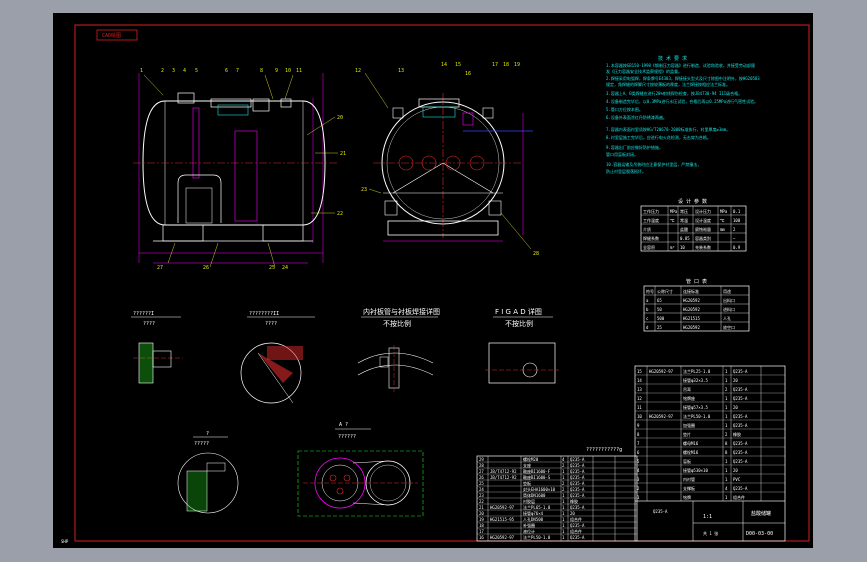  I want to click on svg-text: 出料口, so click(729, 300).